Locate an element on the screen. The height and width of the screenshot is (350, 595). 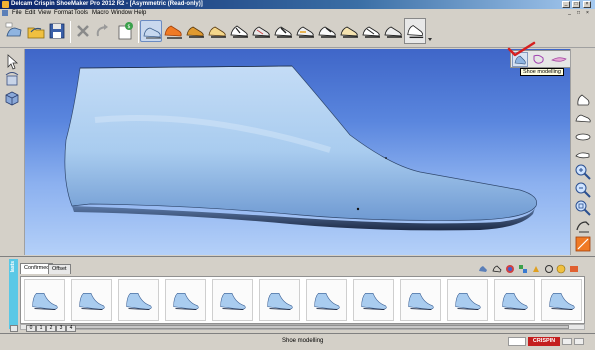
shoe-style-2-icon is located at coordinates (217, 31).